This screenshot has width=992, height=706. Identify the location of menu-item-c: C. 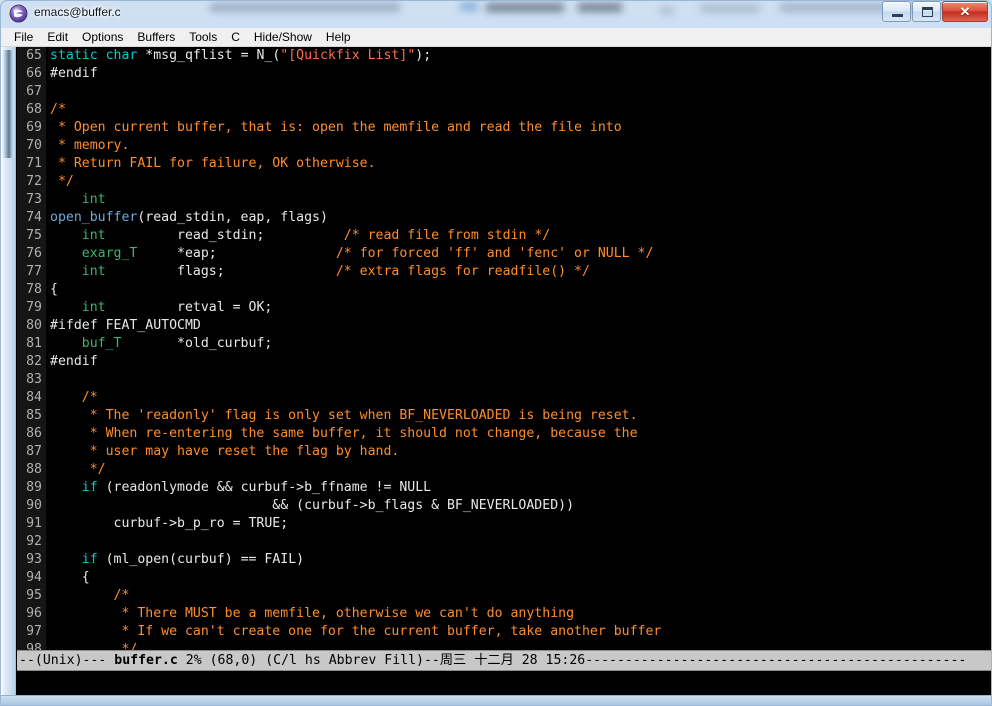
(235, 37).